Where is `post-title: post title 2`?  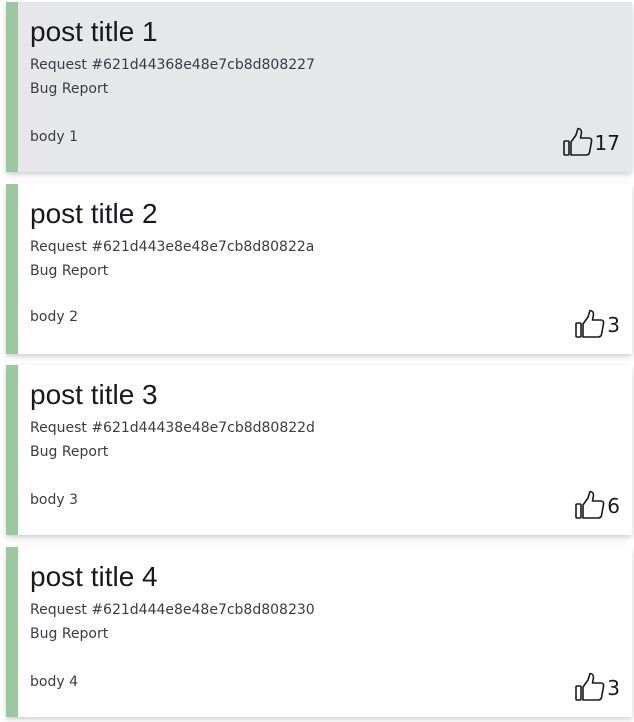 post-title: post title 2 is located at coordinates (94, 213).